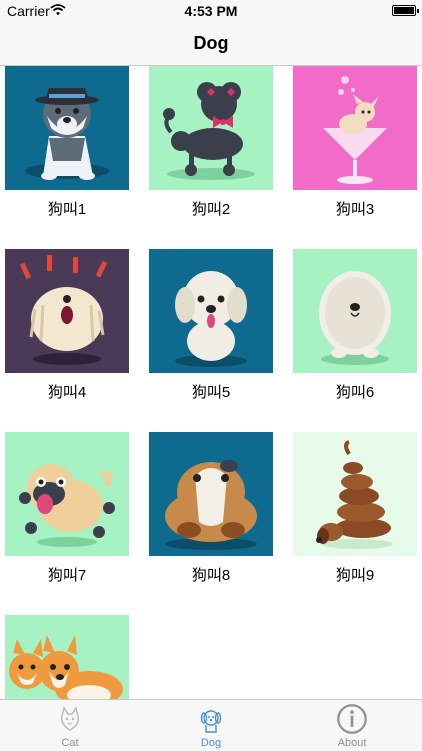 Image resolution: width=422 pixels, height=751 pixels. I want to click on dog-cell-1: 狗叫1, so click(67, 142).